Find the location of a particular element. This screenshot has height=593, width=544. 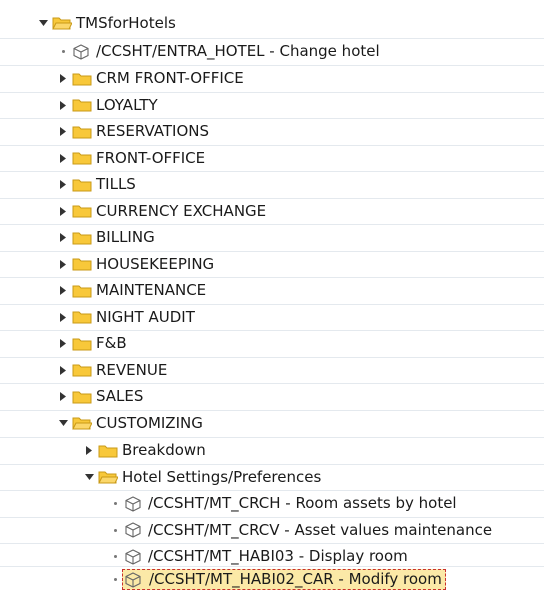

tree-node-label: MAINTENANCE is located at coordinates (151, 290).